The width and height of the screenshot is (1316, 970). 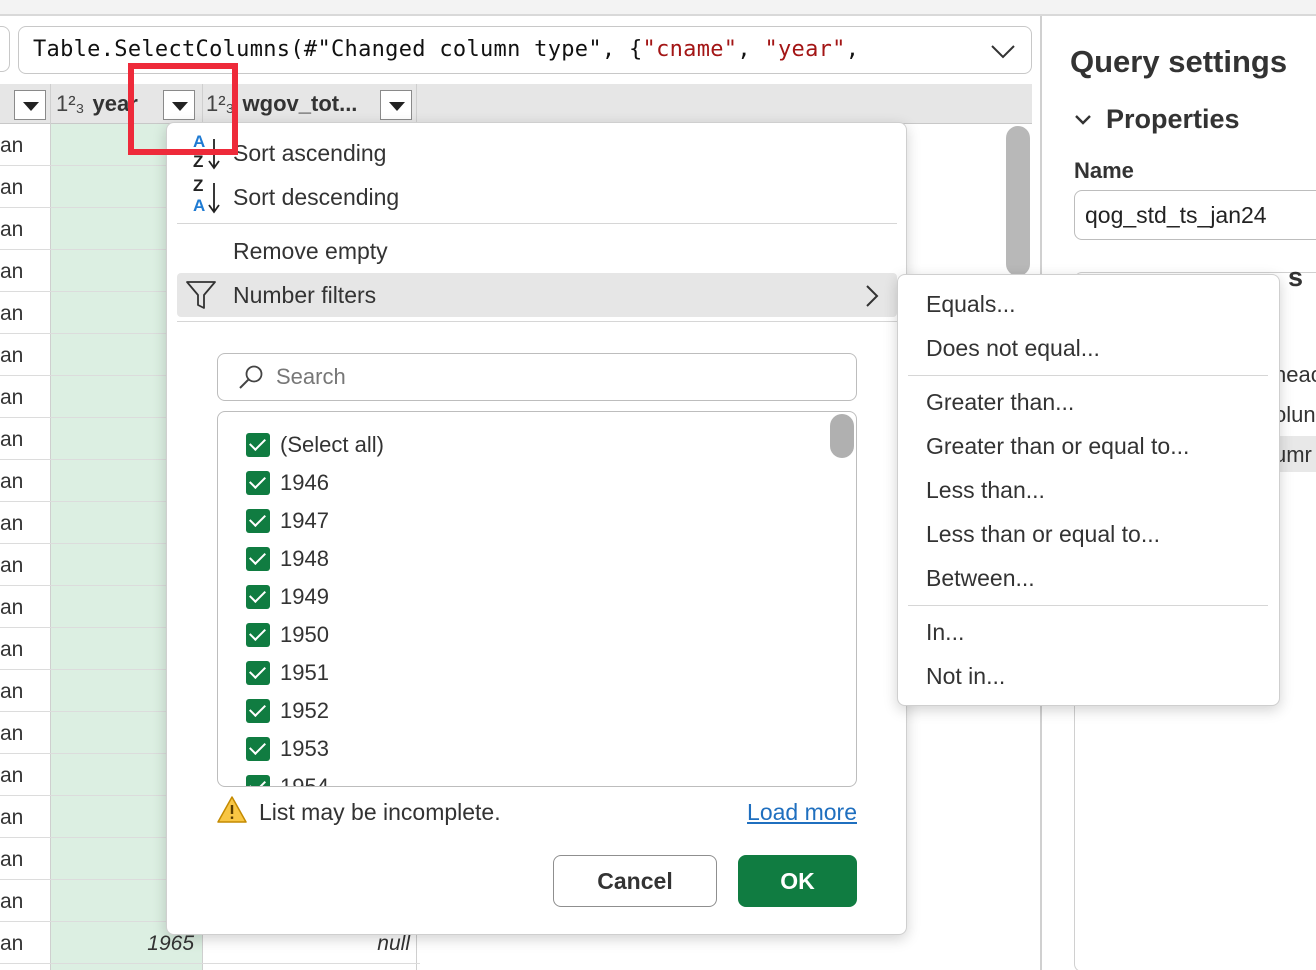 What do you see at coordinates (1018, 201) in the screenshot?
I see `grid-scrollbar-thumb` at bounding box center [1018, 201].